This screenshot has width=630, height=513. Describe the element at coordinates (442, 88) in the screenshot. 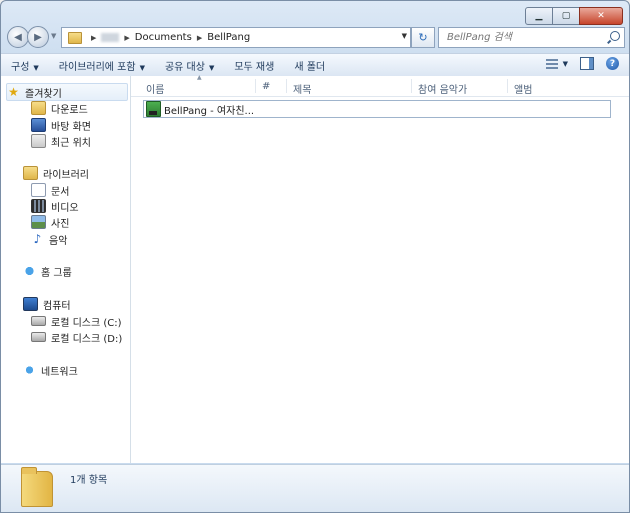

I see `column-header-contributing-artists: 참여 음악가` at that location.